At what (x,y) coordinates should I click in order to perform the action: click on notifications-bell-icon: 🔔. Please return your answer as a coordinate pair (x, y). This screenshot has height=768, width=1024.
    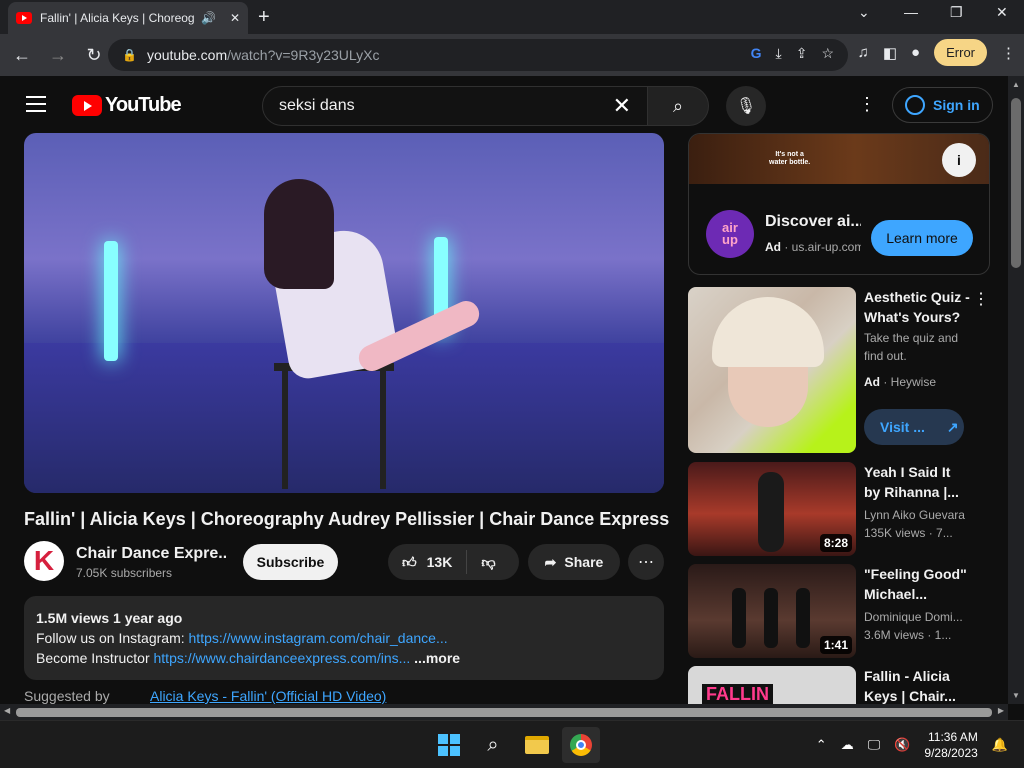
    Looking at the image, I should click on (1000, 745).